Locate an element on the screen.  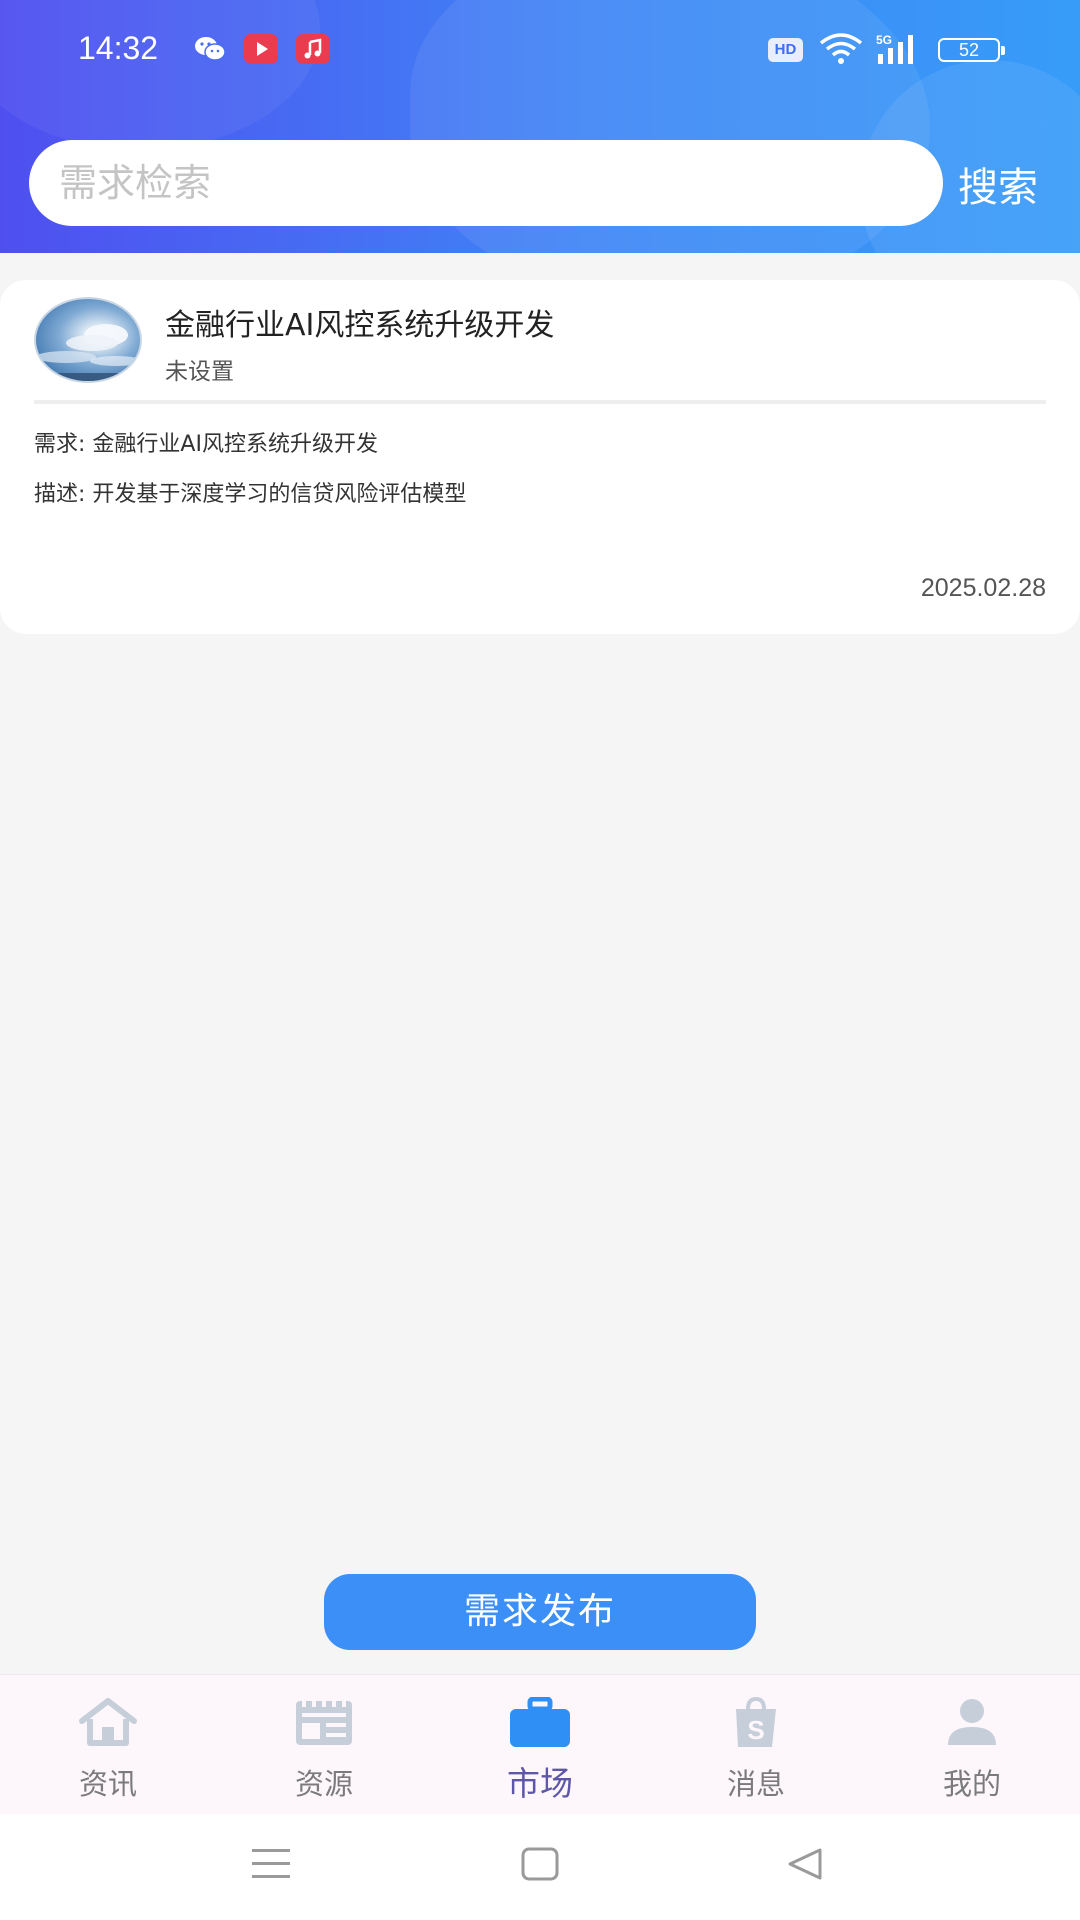
menu-icon is located at coordinates (271, 1866).